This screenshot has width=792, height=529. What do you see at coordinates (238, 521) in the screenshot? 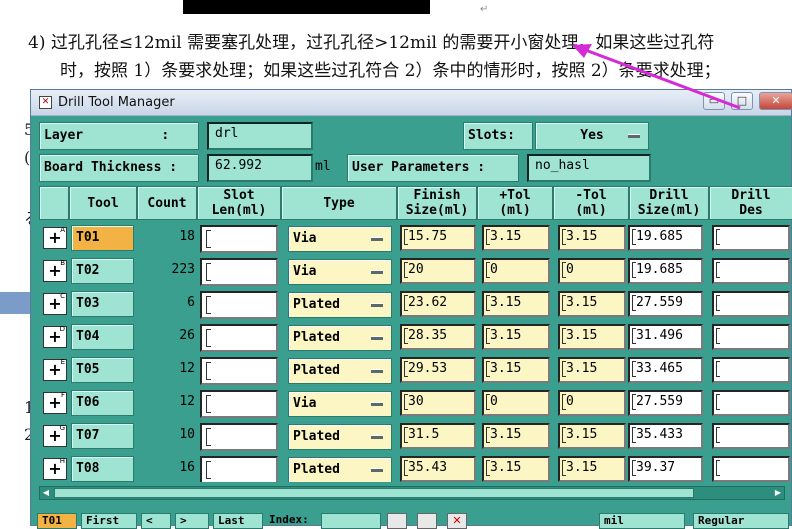
I see `last-button: Last` at bounding box center [238, 521].